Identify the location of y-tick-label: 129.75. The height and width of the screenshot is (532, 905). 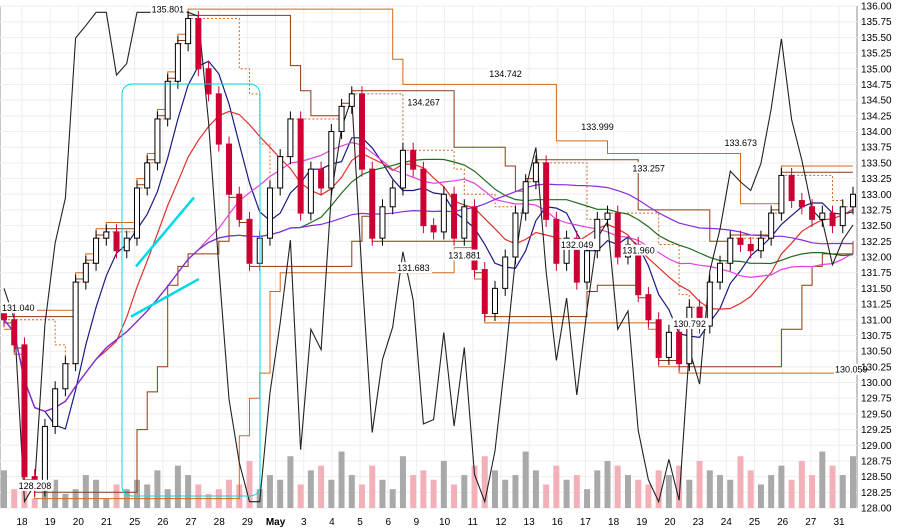
(876, 399).